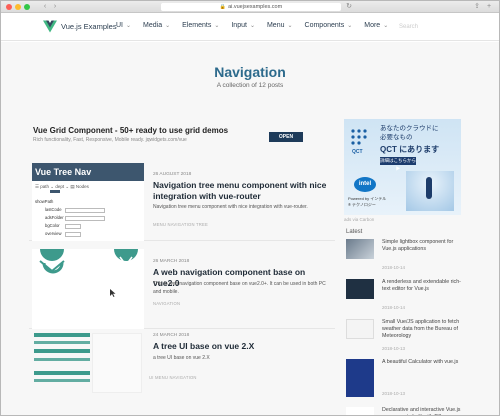 This screenshot has width=500, height=416. Describe the element at coordinates (357, 152) in the screenshot. I see `qct-logo-text: QCT` at that location.